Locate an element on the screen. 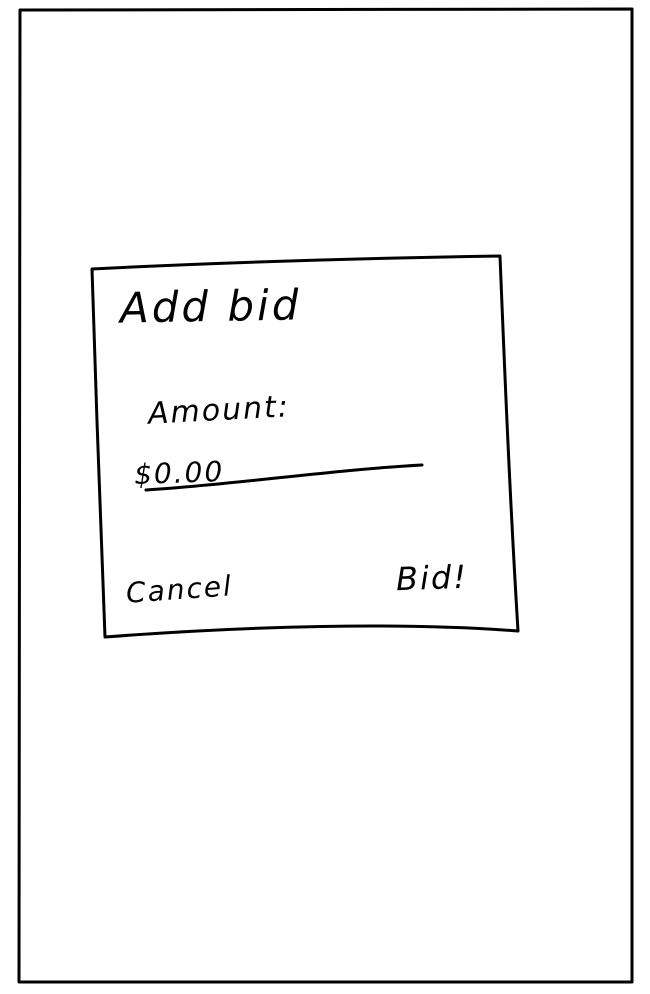  dialog-title: Add bid is located at coordinates (210, 306).